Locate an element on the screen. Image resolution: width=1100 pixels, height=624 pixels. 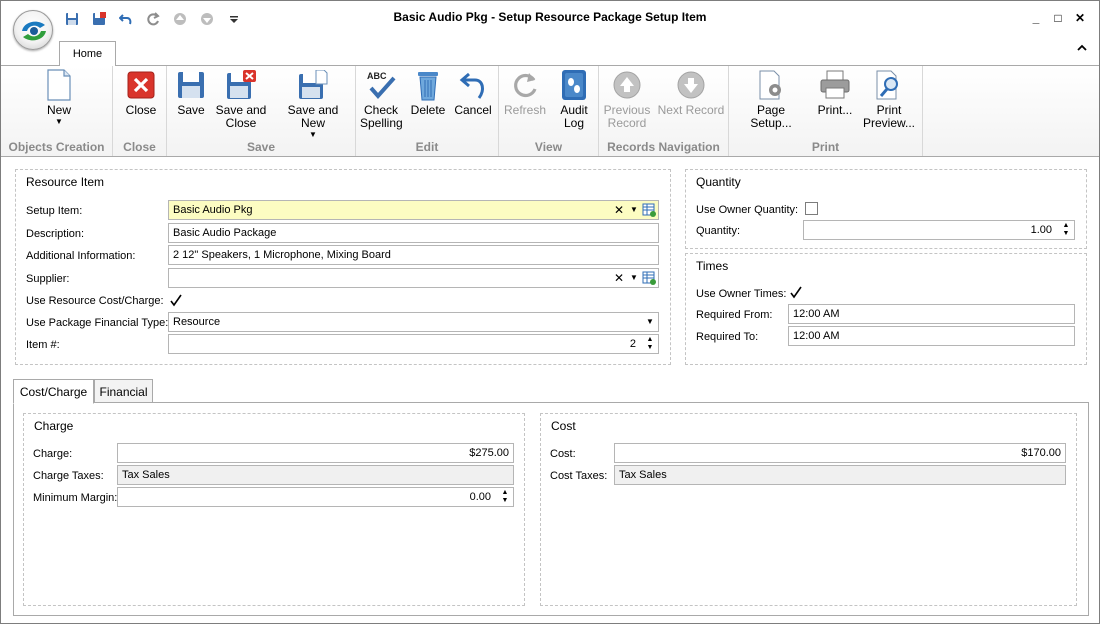
new-button: New ▼ is located at coordinates (59, 97).